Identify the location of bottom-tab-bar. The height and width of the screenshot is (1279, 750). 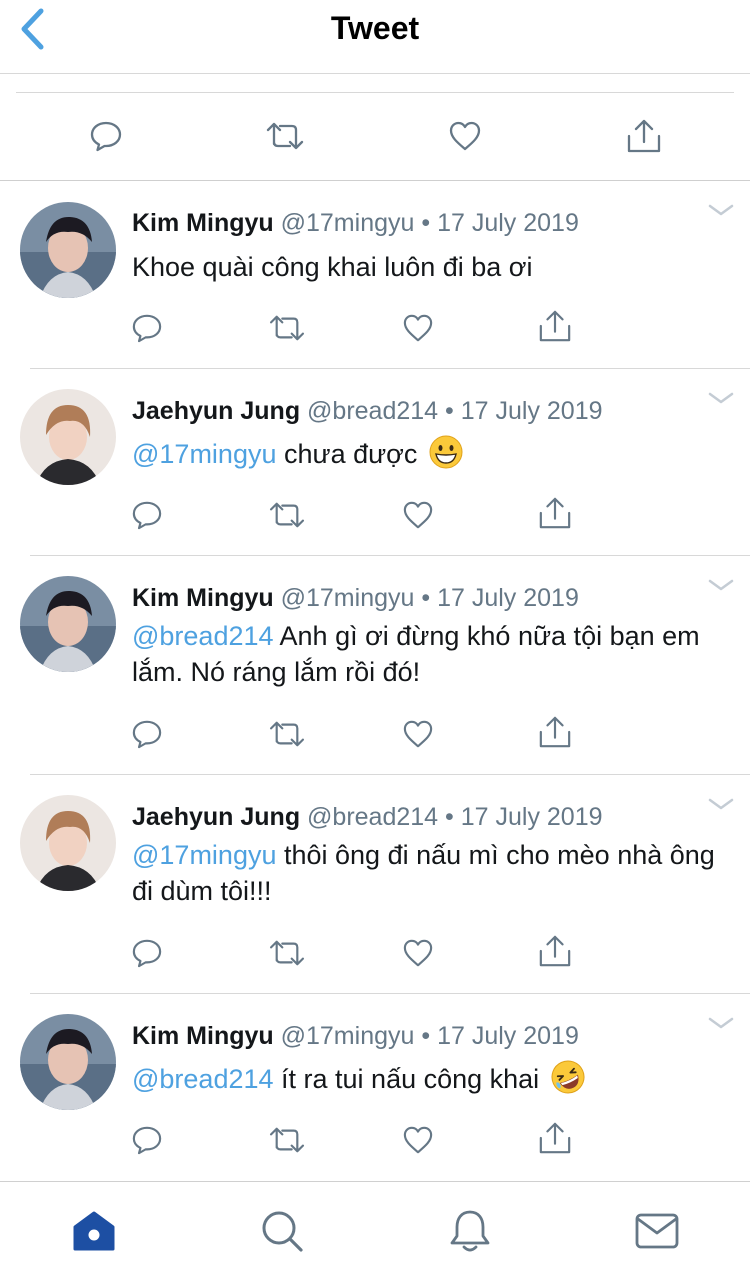
(375, 1230).